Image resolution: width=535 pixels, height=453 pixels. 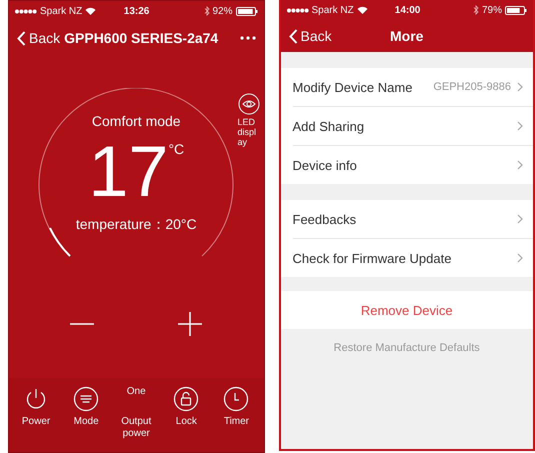 What do you see at coordinates (82, 324) in the screenshot?
I see `minus-icon` at bounding box center [82, 324].